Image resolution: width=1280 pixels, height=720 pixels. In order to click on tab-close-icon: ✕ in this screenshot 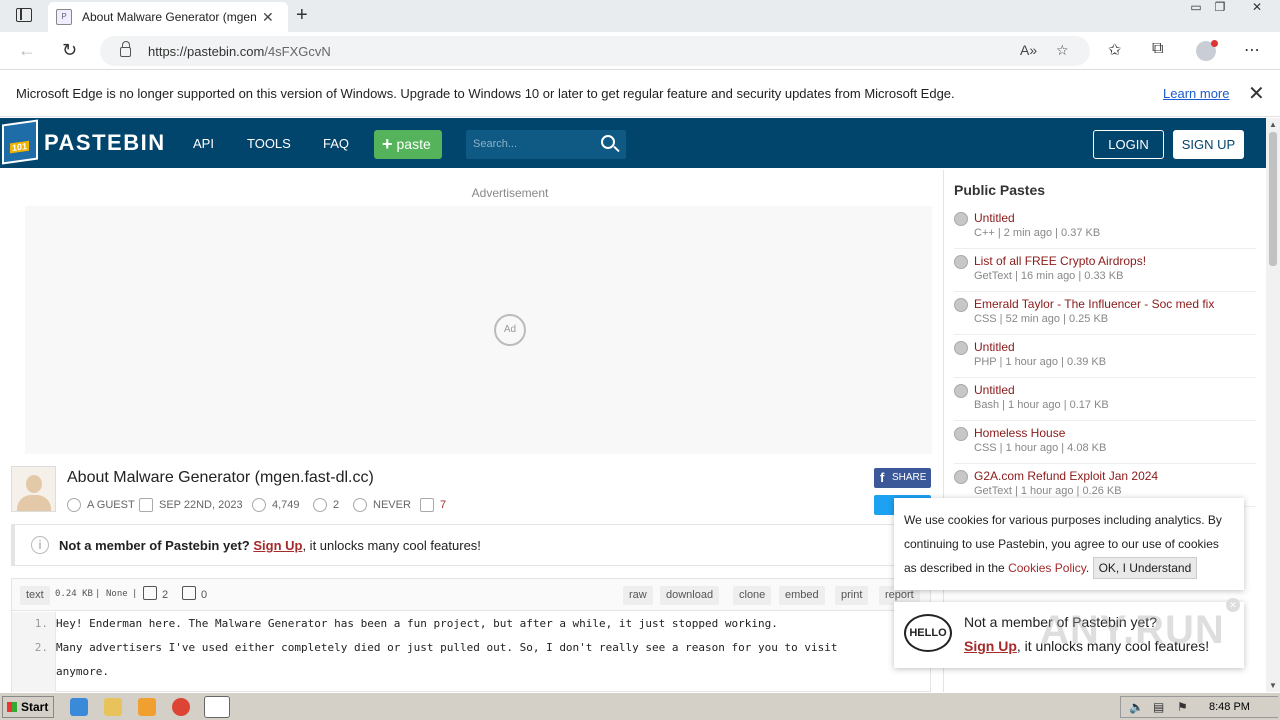, I will do `click(268, 17)`.